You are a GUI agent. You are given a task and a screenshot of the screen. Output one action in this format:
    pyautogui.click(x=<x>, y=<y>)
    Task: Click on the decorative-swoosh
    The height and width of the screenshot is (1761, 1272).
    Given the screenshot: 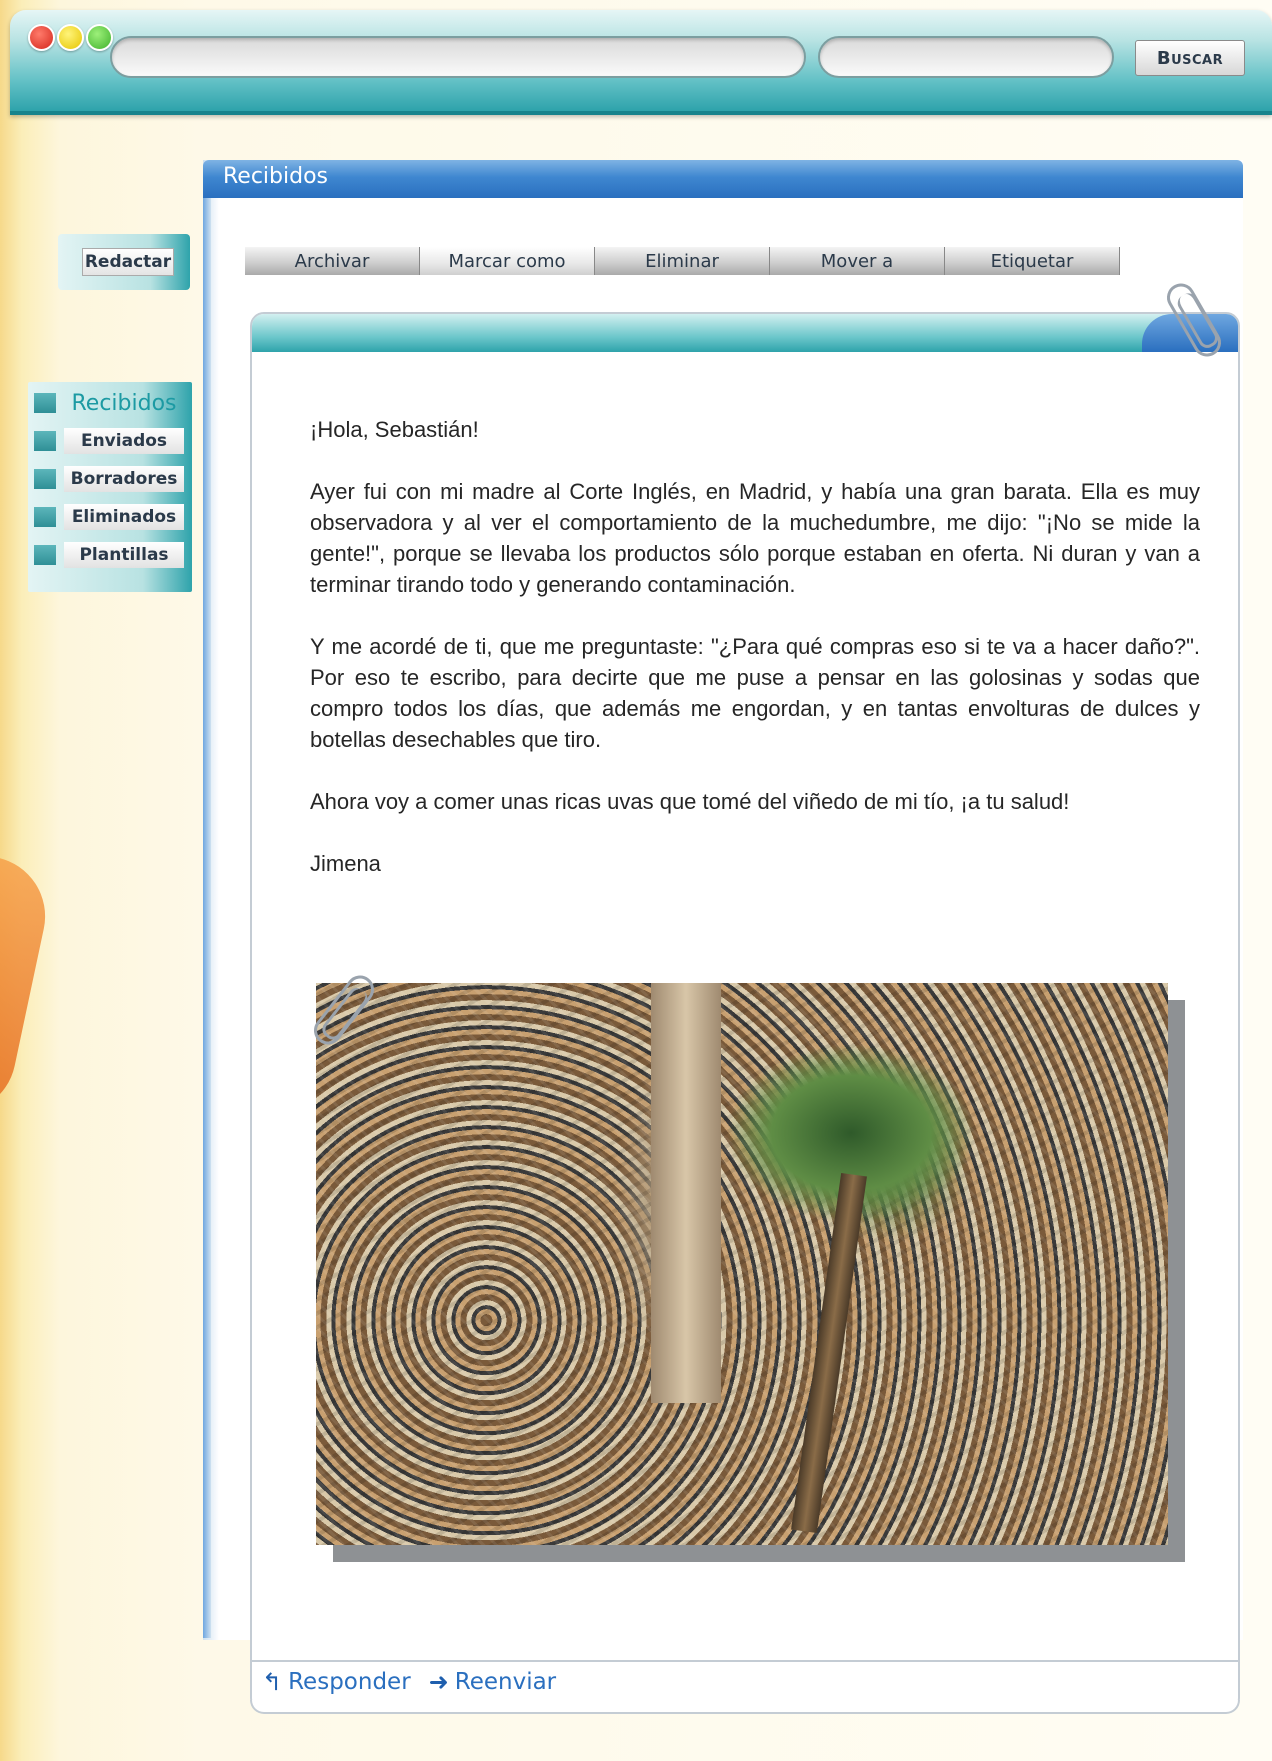 What is the action you would take?
    pyautogui.click(x=28, y=990)
    